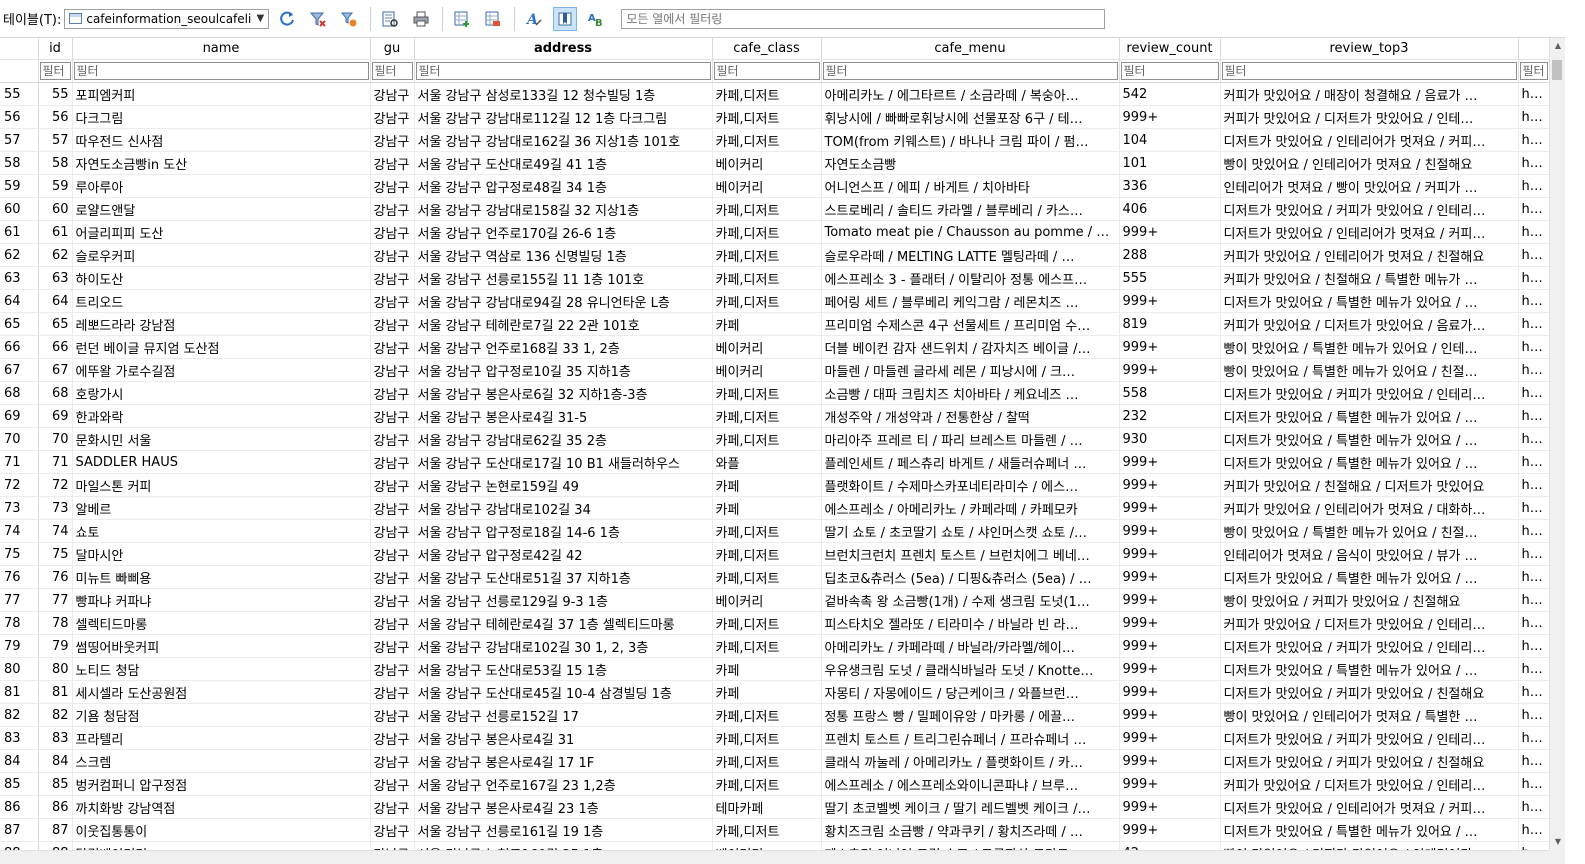  I want to click on cell-review-count: 542, so click(1170, 94).